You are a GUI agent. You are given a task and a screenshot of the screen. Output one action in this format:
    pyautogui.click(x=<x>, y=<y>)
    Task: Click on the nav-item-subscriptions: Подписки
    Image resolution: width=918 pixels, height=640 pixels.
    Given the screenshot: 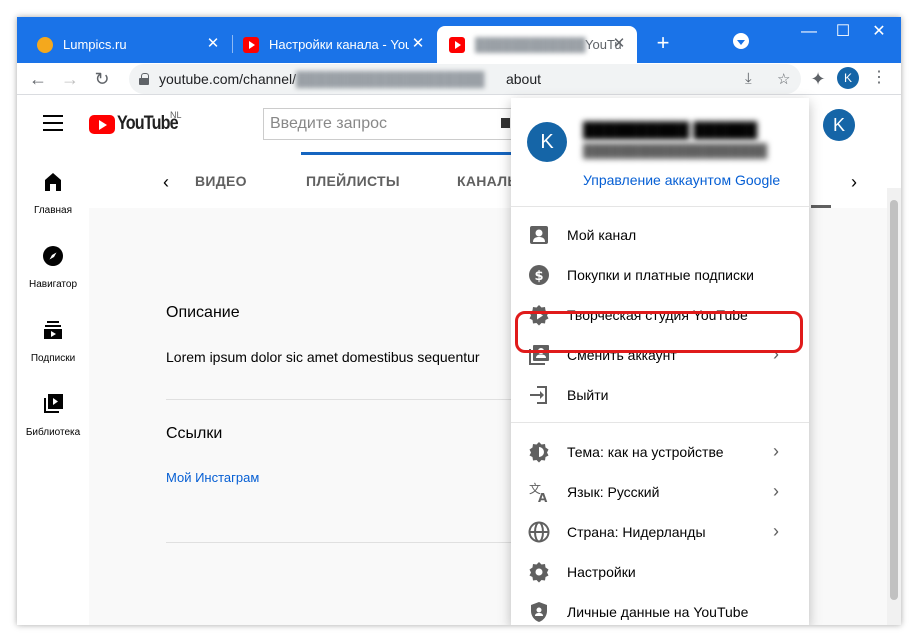 What is the action you would take?
    pyautogui.click(x=53, y=341)
    